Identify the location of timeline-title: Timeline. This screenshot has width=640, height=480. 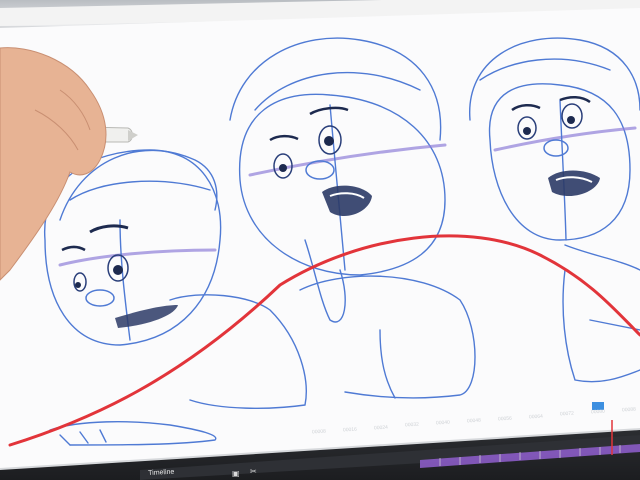
(161, 472).